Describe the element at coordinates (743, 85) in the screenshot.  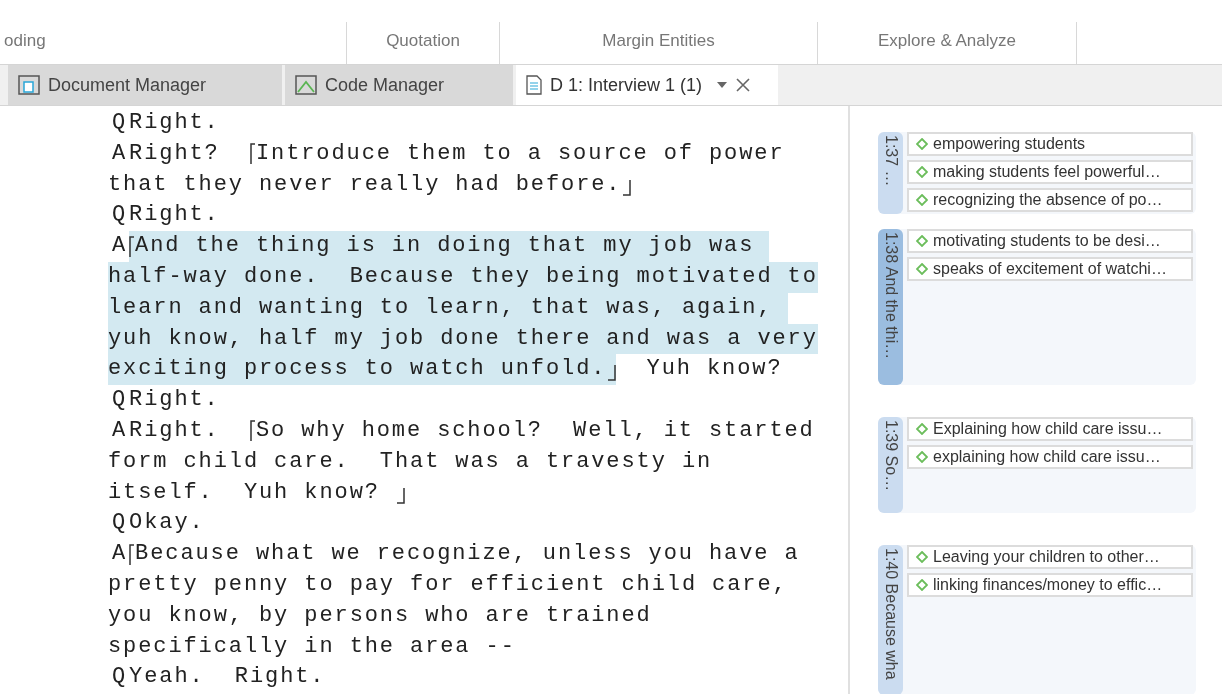
I see `close-icon` at that location.